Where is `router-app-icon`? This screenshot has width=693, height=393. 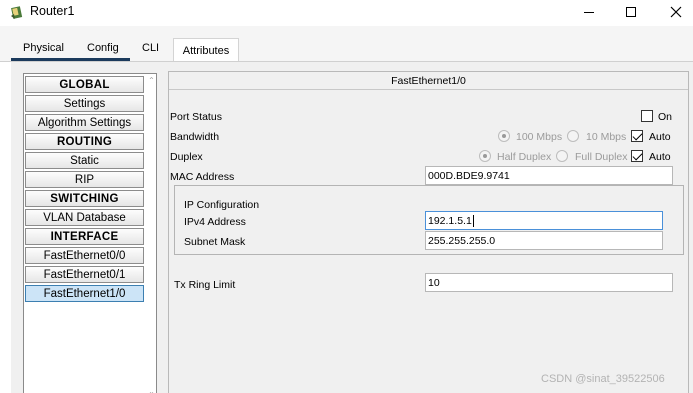
router-app-icon is located at coordinates (17, 12).